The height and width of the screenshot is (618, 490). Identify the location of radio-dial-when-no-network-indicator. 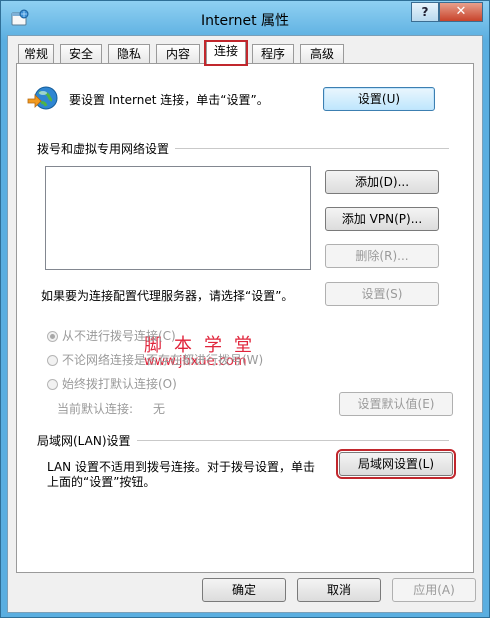
(52, 360).